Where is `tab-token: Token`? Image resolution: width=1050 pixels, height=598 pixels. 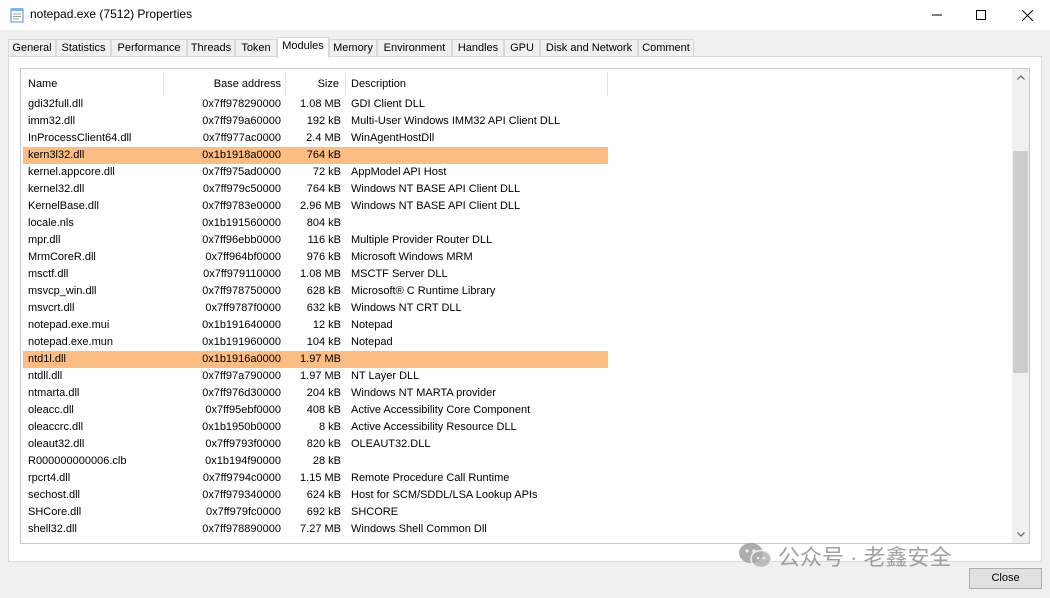 tab-token: Token is located at coordinates (256, 47).